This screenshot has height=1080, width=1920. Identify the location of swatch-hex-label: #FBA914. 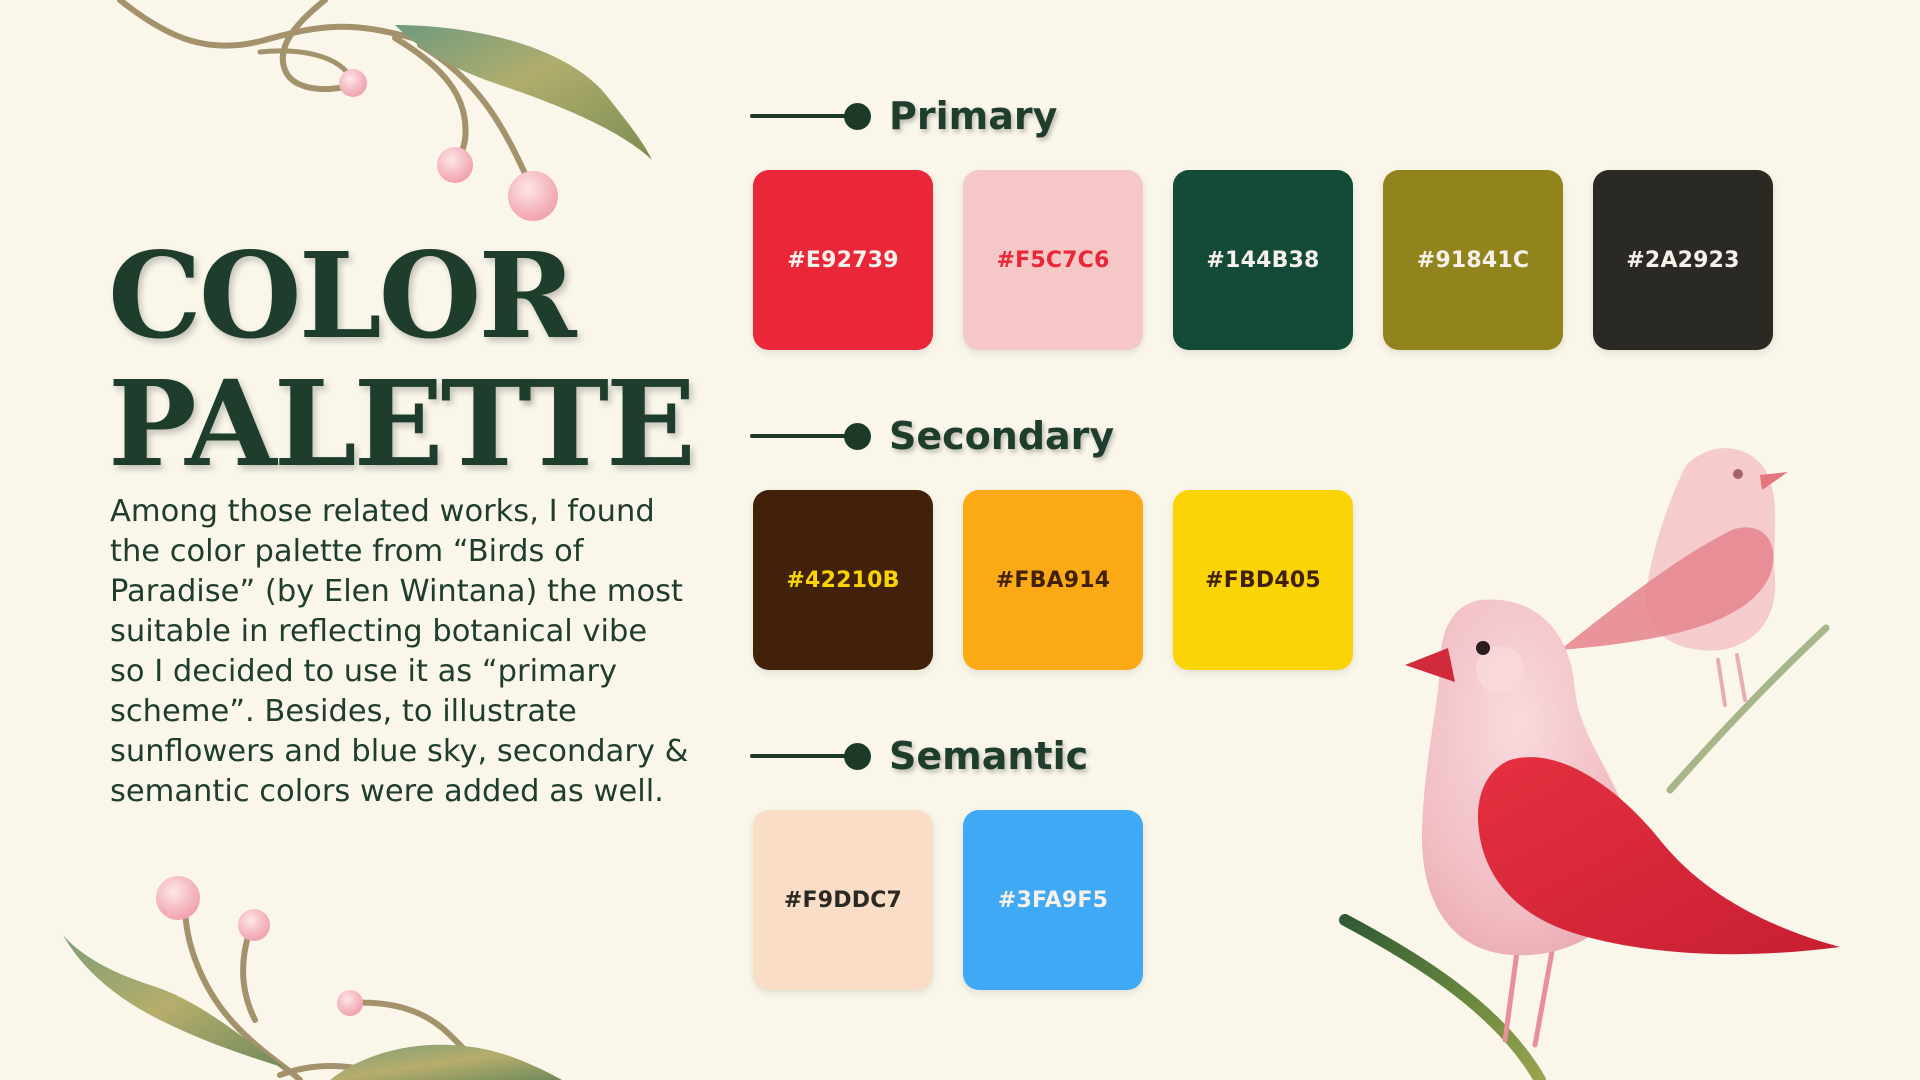
(1053, 580).